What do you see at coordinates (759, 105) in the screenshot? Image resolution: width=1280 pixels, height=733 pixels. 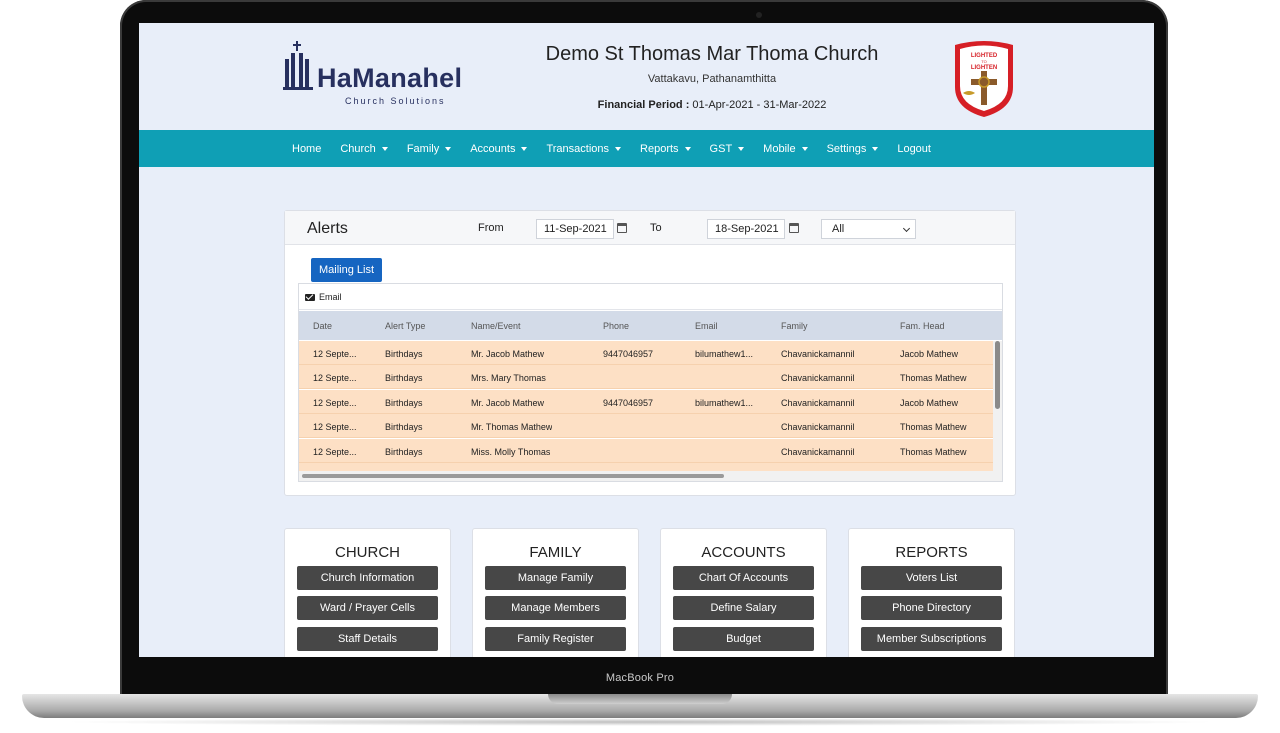 I see `financial-period-value: 01-Apr-2021 - 31-Mar-2022` at bounding box center [759, 105].